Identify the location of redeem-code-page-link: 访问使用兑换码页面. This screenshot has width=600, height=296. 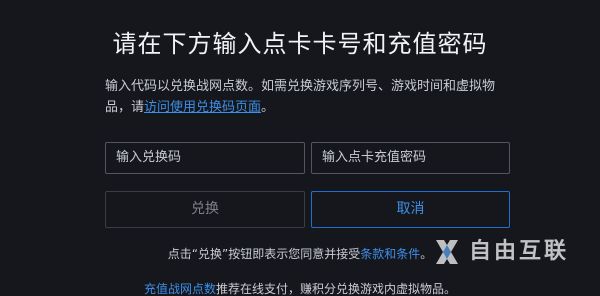
(202, 107).